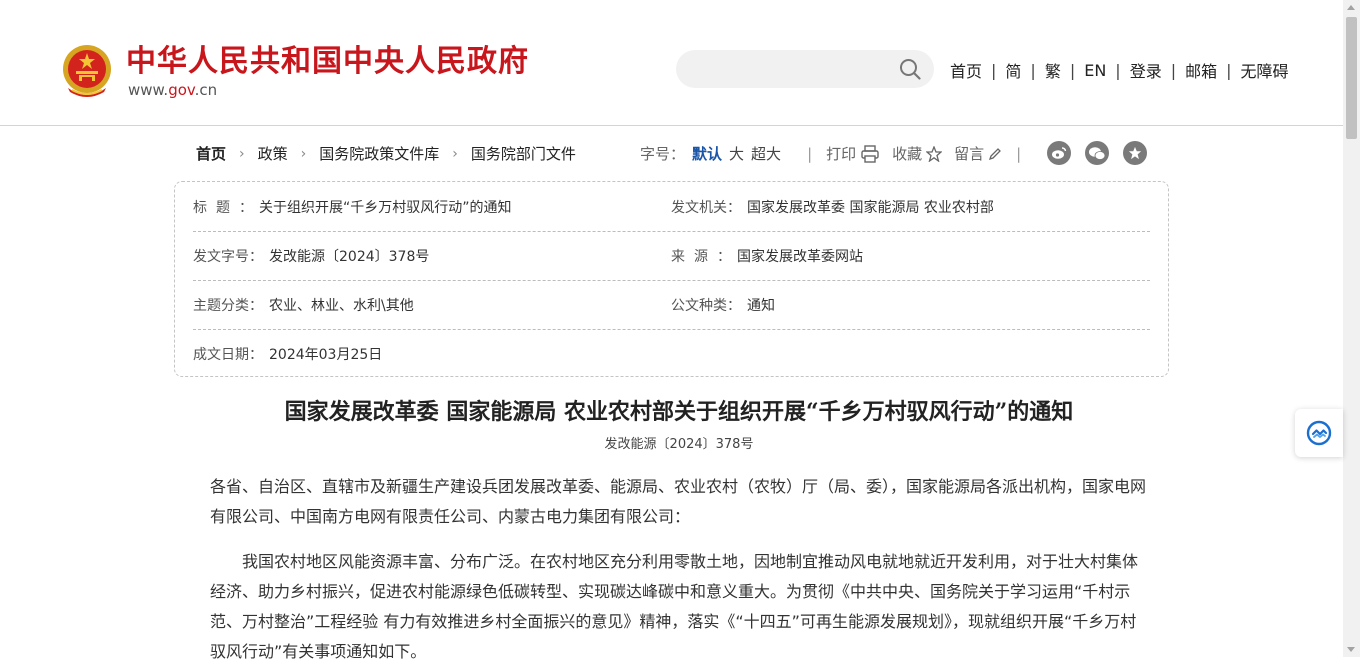 The height and width of the screenshot is (667, 1360). Describe the element at coordinates (223, 208) in the screenshot. I see `info-title-label: 标题：` at that location.